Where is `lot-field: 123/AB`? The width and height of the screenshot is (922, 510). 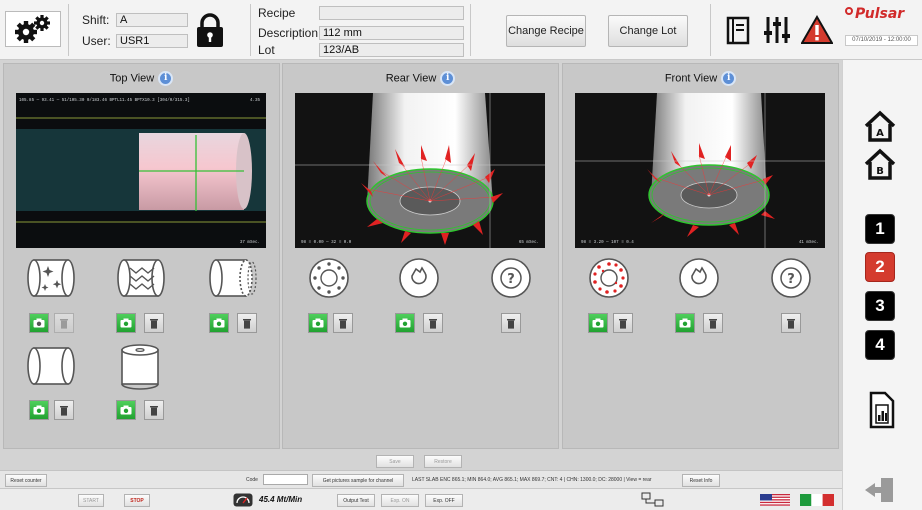
lot-field: 123/AB is located at coordinates (391, 50).